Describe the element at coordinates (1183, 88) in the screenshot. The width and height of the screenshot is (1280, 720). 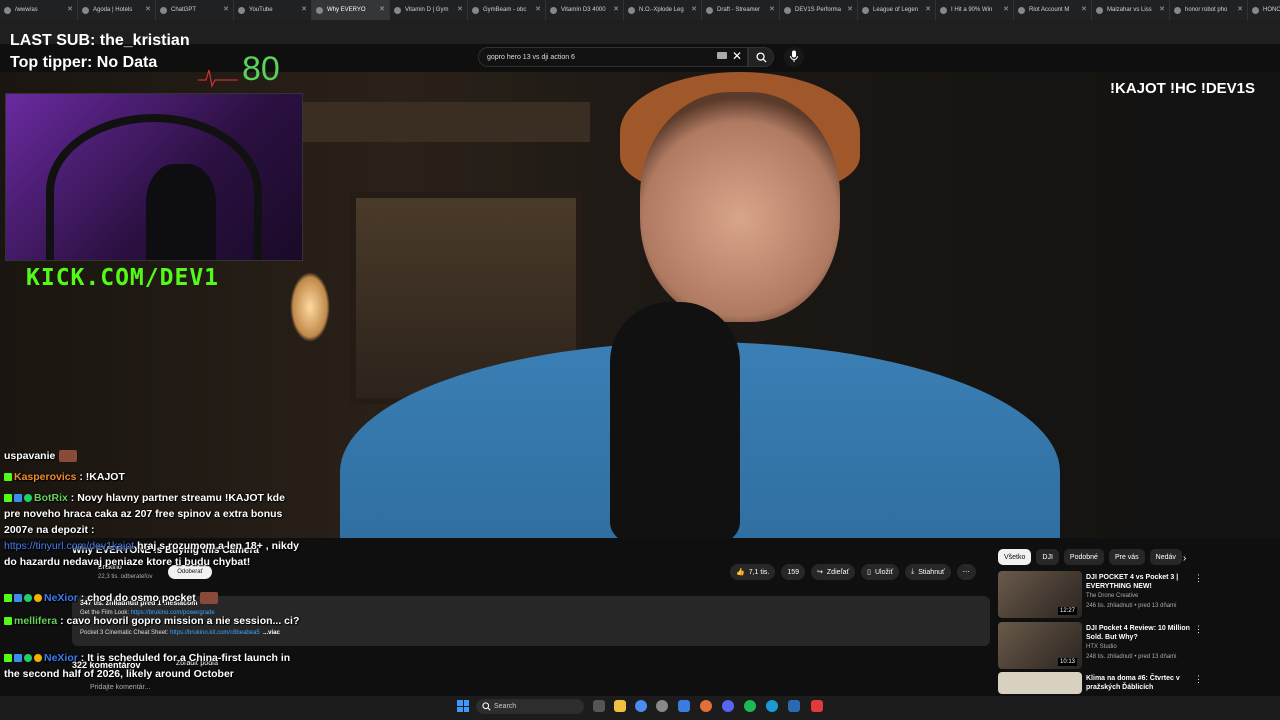
I see `stream-commands: !KAJOT !HC !DEV1S` at that location.